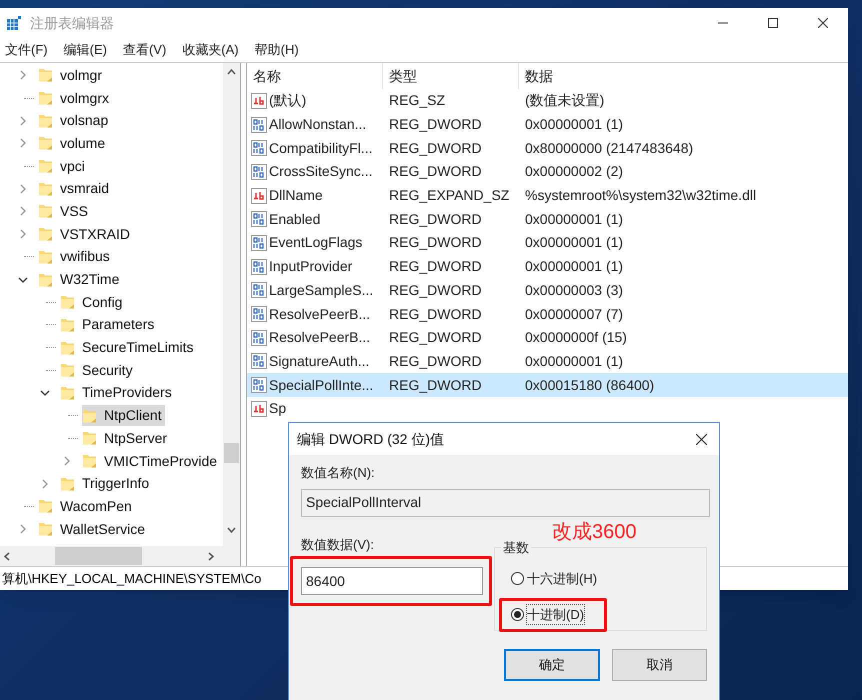 This screenshot has width=862, height=700. I want to click on maximize-icon, so click(773, 23).